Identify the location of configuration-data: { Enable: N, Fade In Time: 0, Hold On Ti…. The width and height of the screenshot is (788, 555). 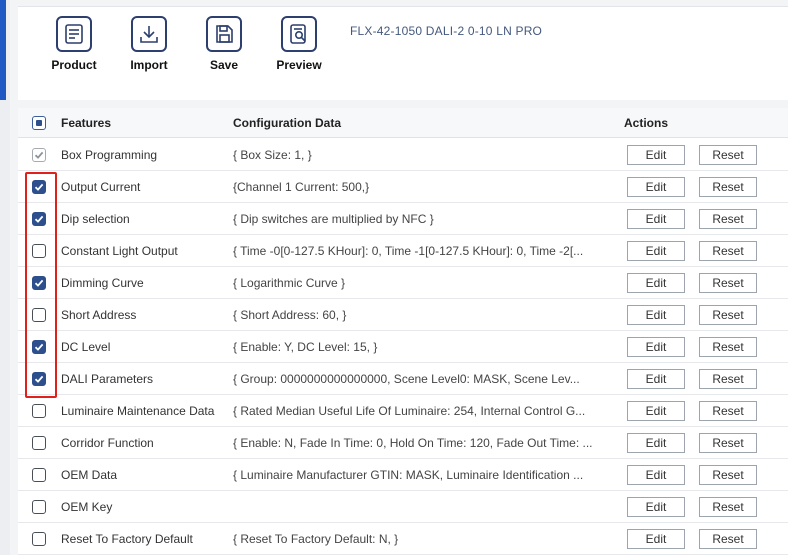
(413, 442).